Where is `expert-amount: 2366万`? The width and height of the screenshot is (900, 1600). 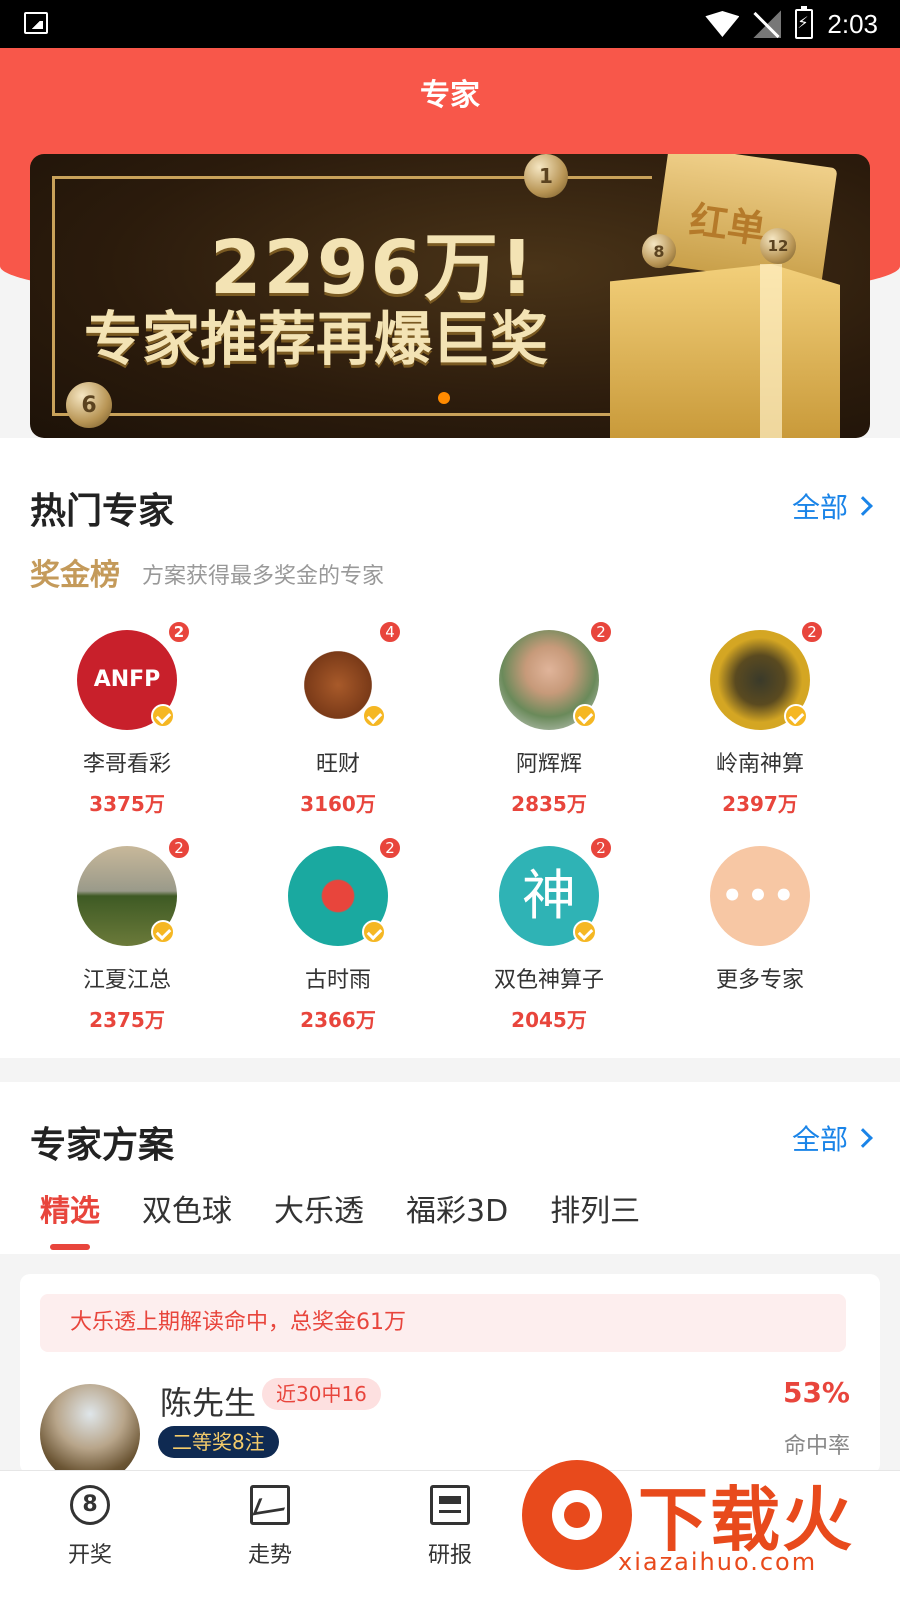
expert-amount: 2366万 is located at coordinates (338, 1020).